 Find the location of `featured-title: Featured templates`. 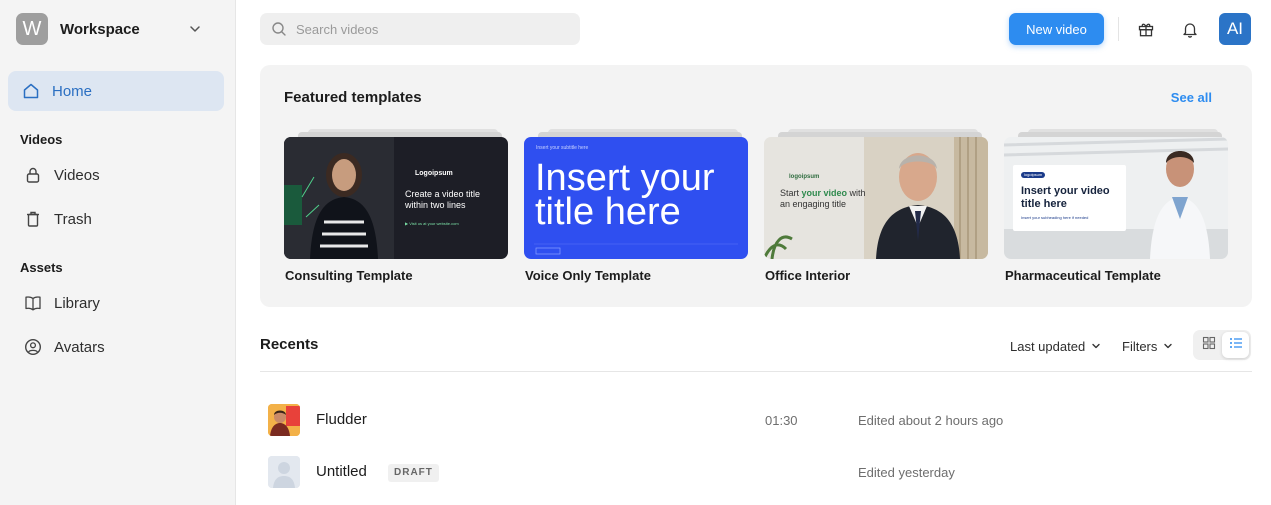

featured-title: Featured templates is located at coordinates (353, 97).